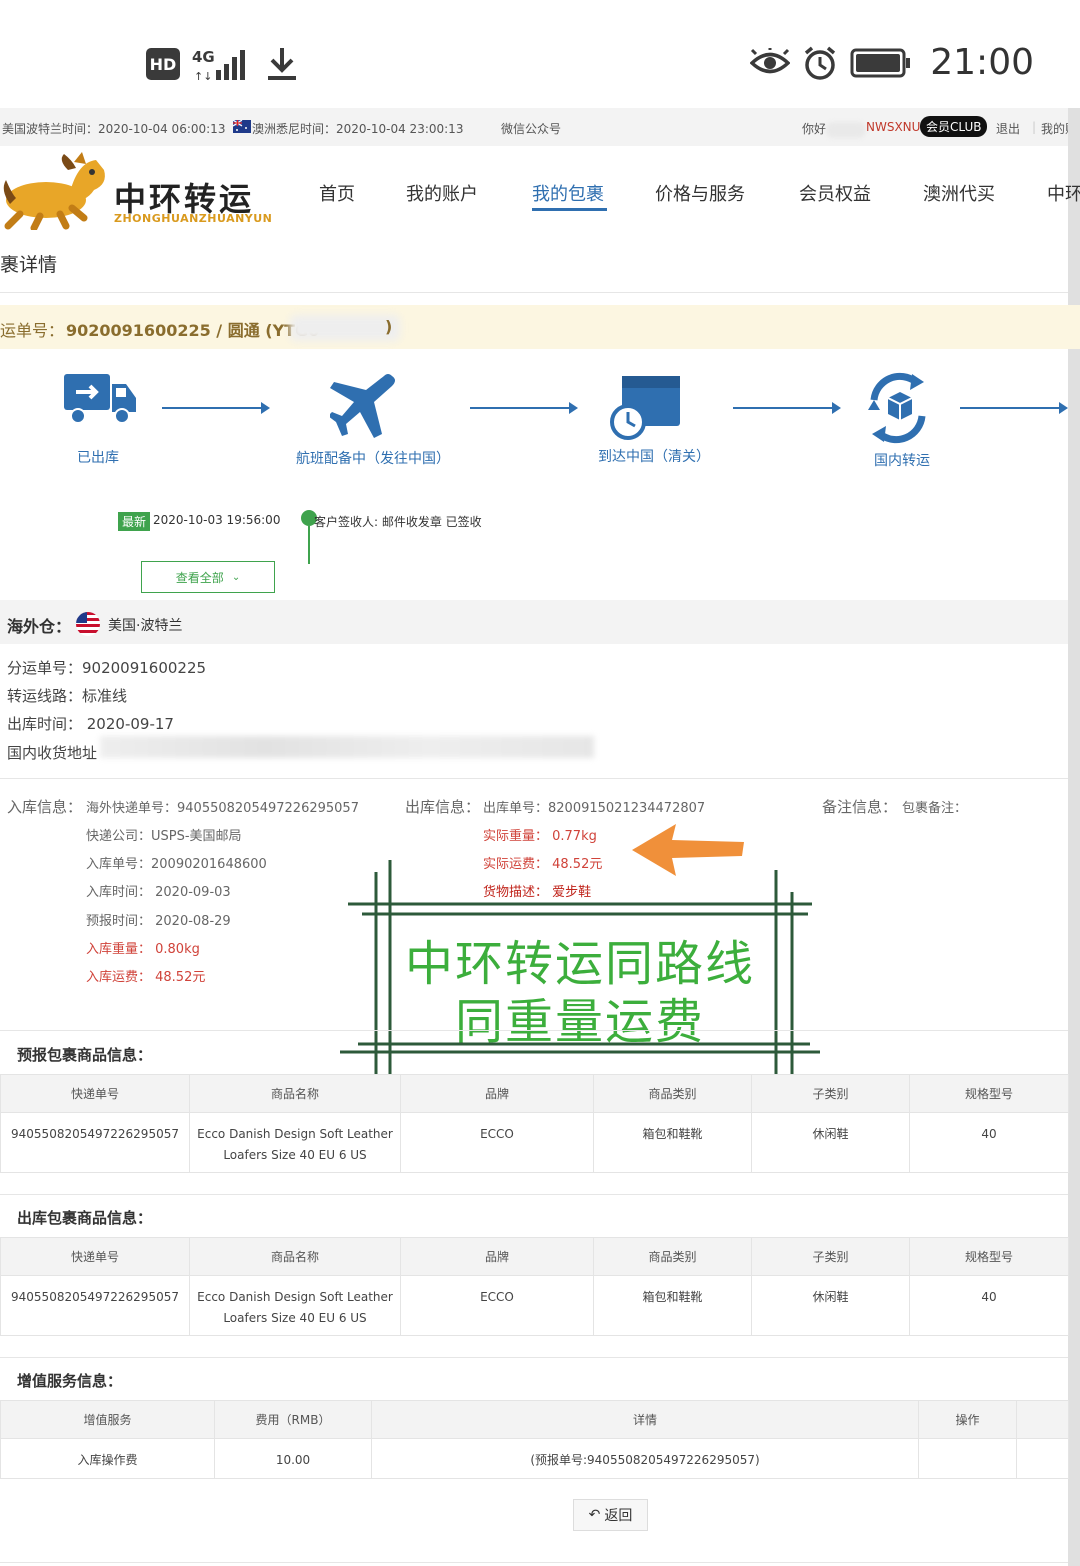  Describe the element at coordinates (967, 1458) in the screenshot. I see `cell-action` at that location.